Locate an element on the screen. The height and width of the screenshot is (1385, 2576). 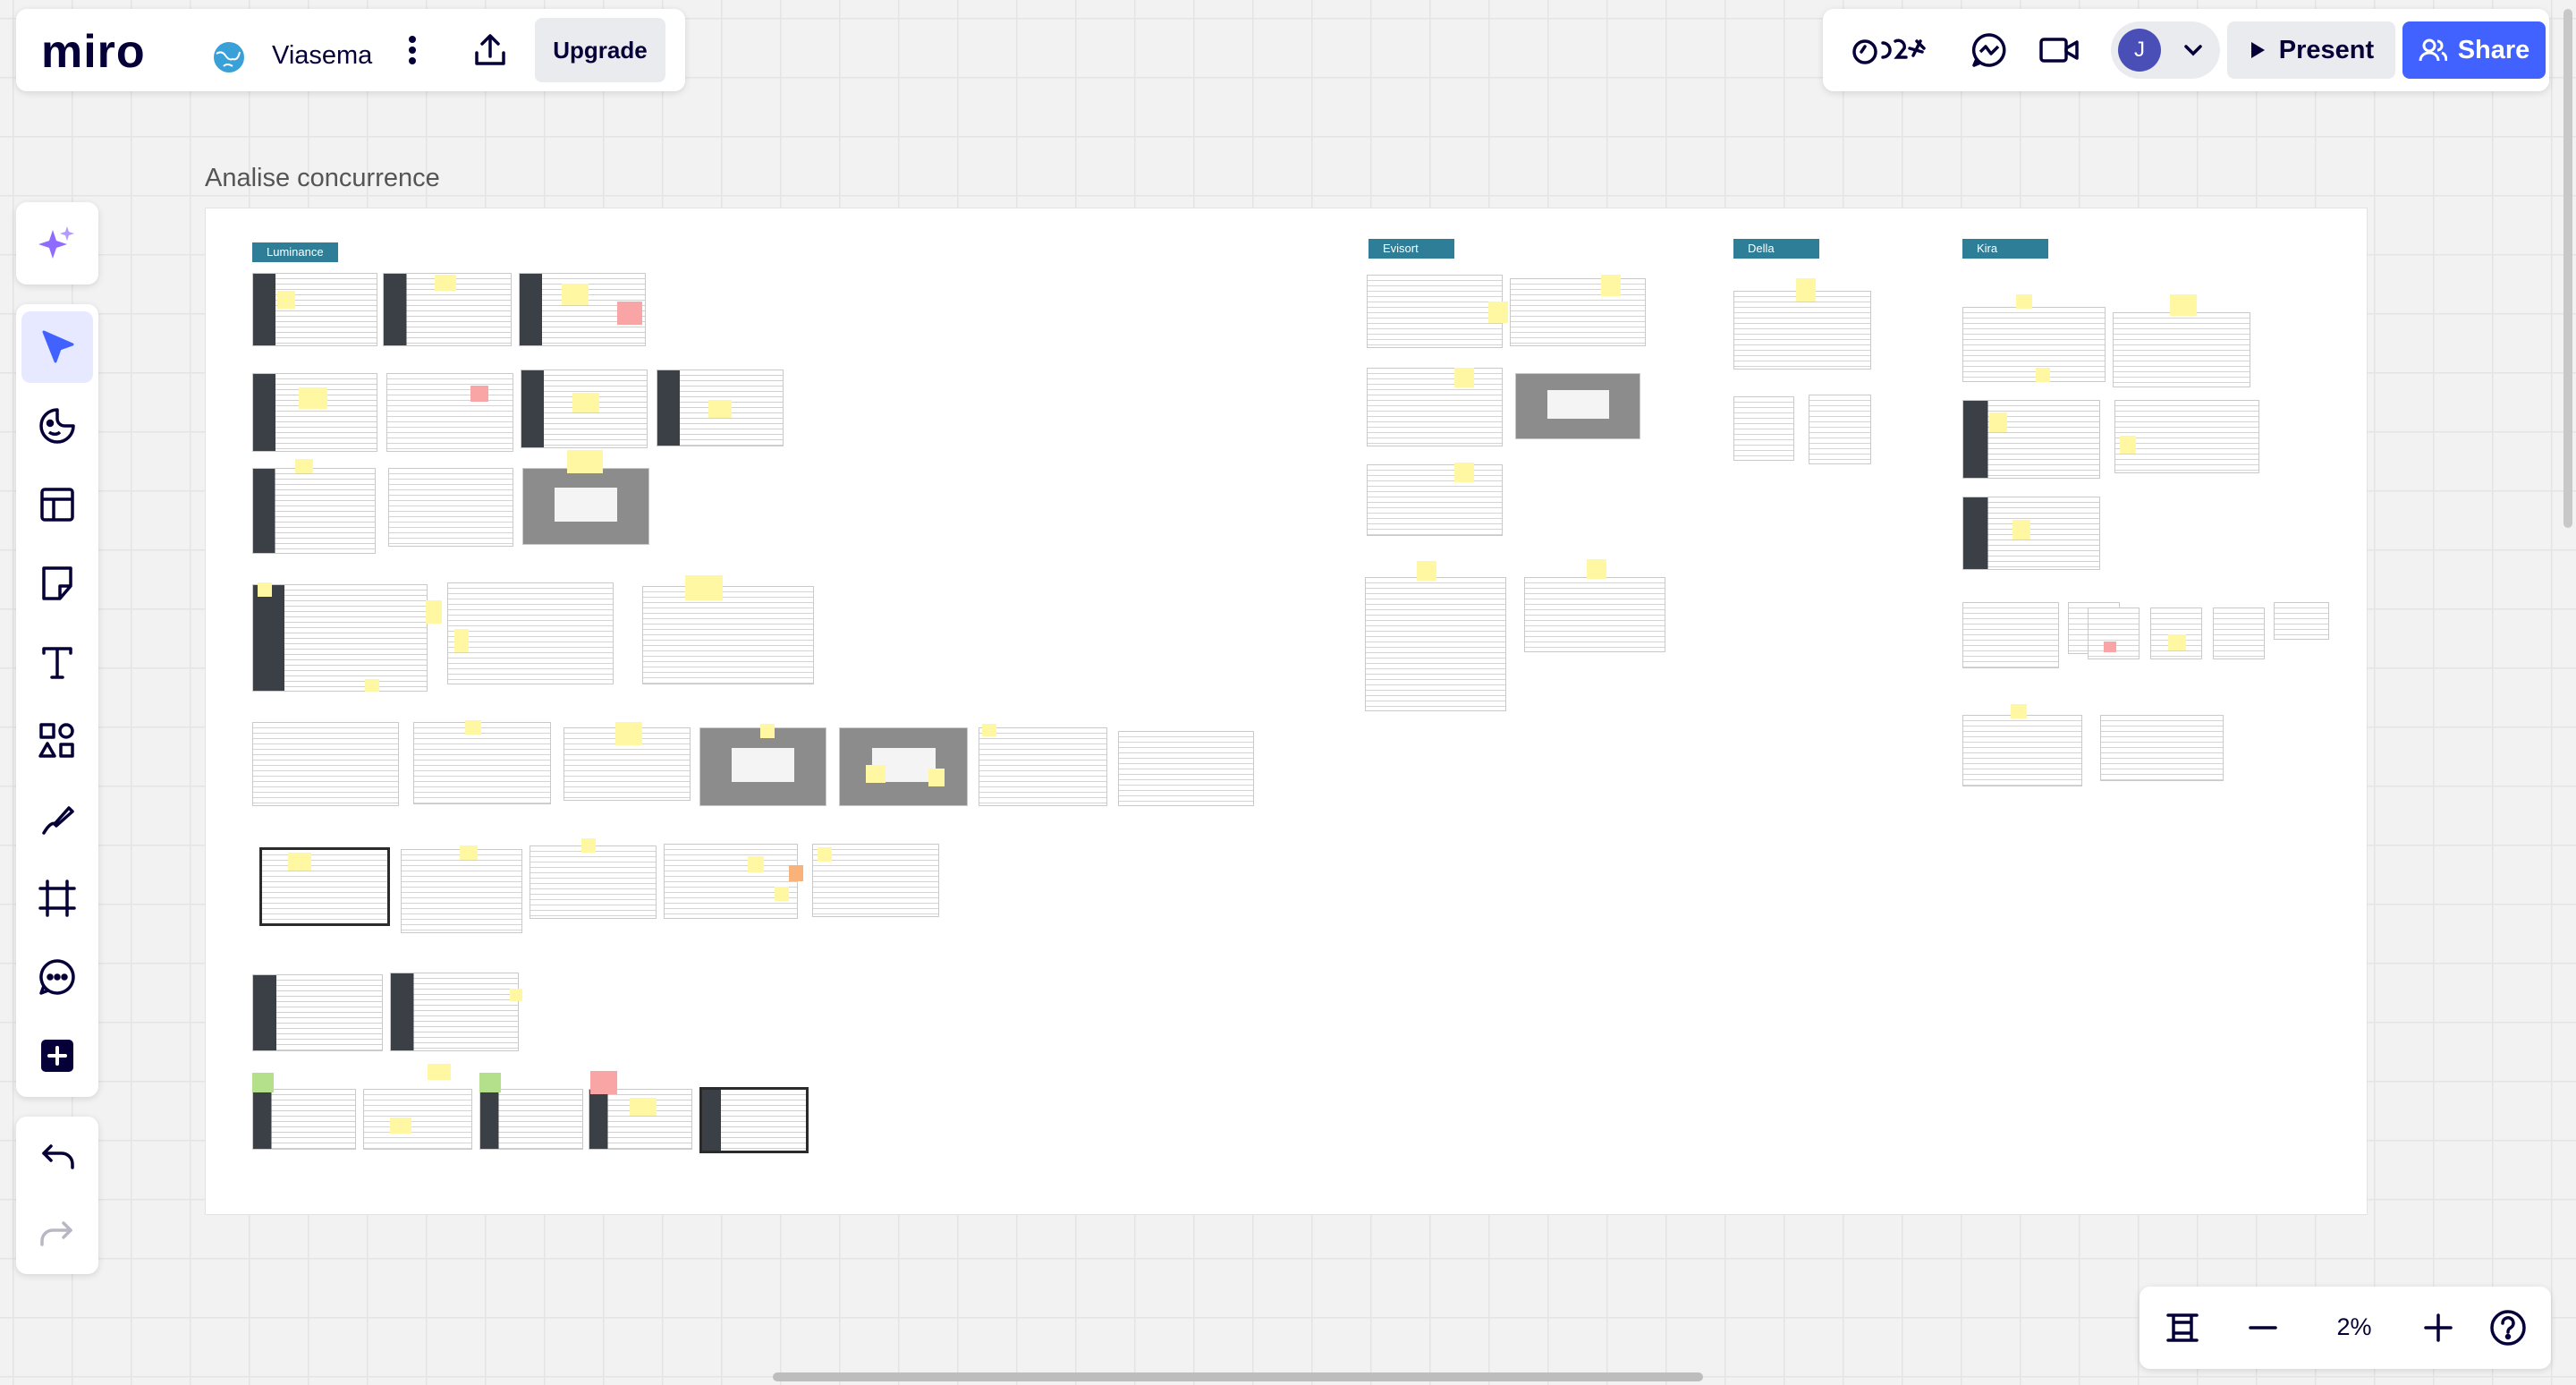
export-icon is located at coordinates (490, 50).